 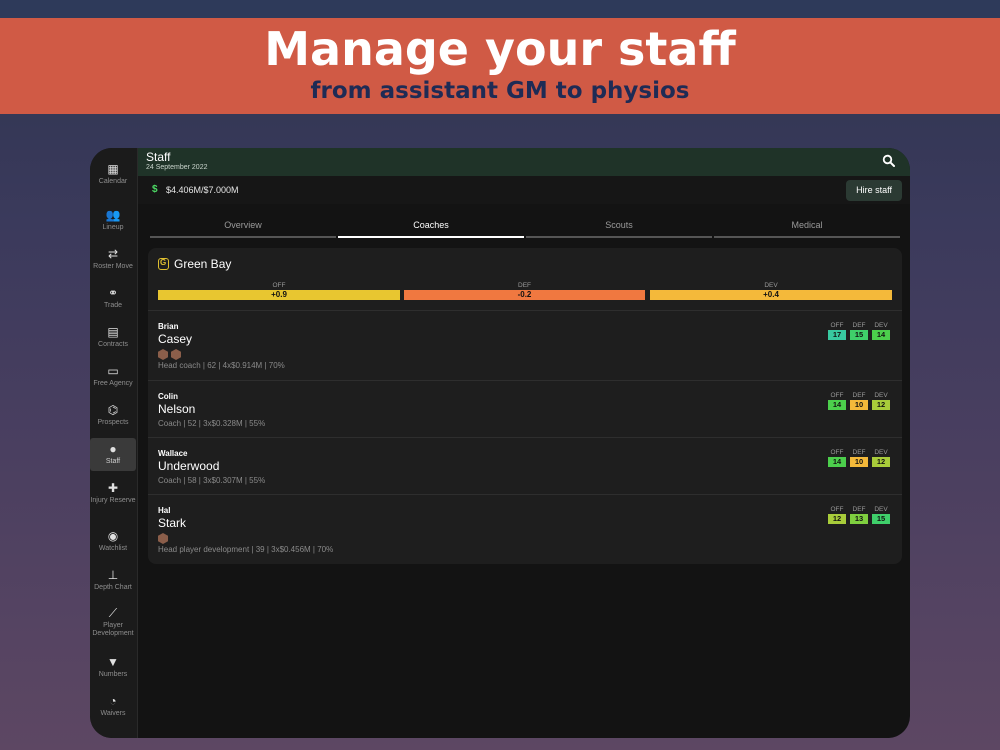 I want to click on staff-info: Coach | 58 | 3x$0.307M | 55%, so click(x=212, y=480).